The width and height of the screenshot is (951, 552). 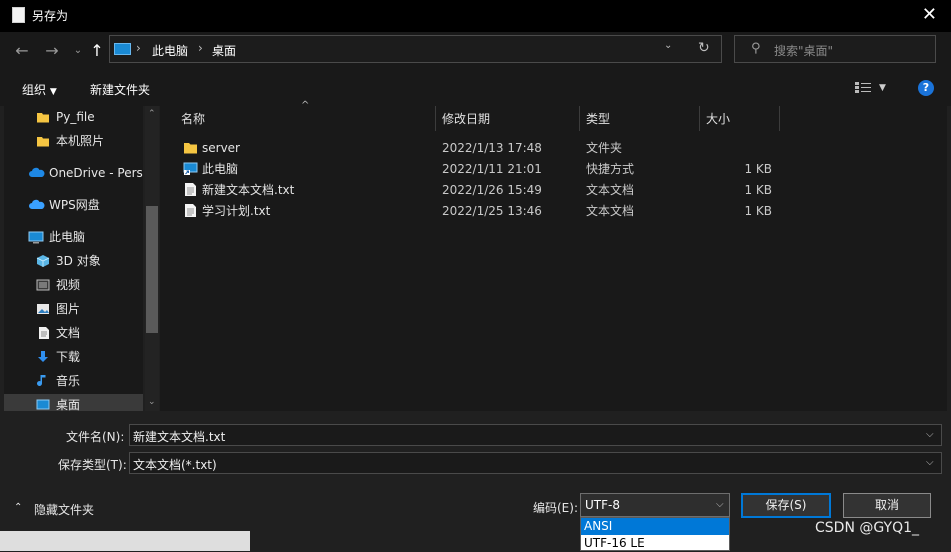 I want to click on file-date: 2022/1/25 13:46, so click(x=492, y=211).